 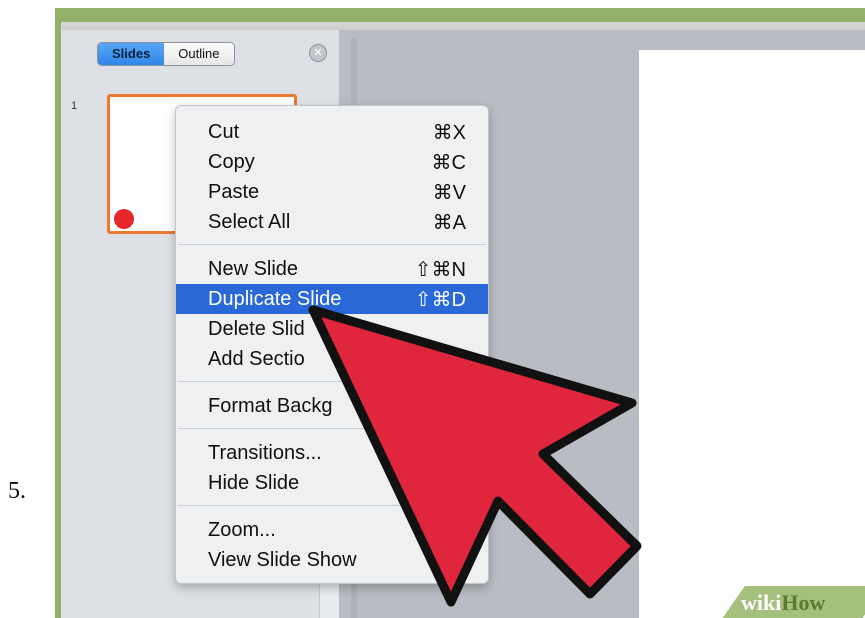 I want to click on wikihow-logo: wikiHow, so click(x=783, y=602).